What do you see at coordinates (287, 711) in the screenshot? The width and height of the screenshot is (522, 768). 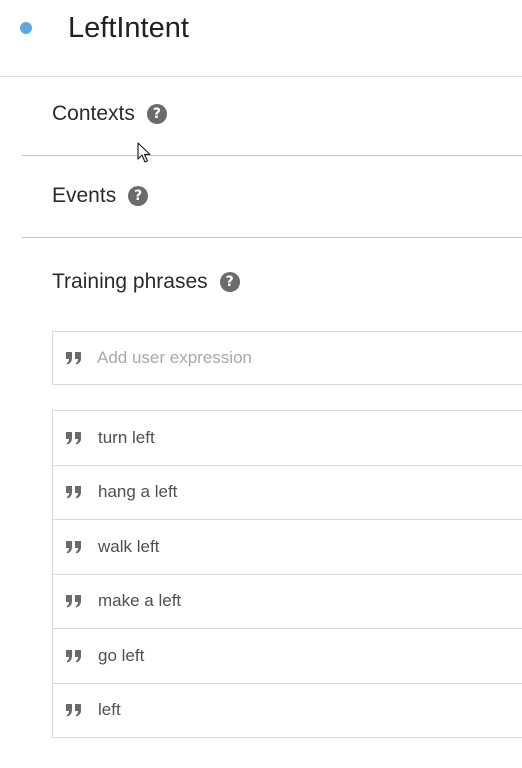 I see `training-phrase-row: left` at bounding box center [287, 711].